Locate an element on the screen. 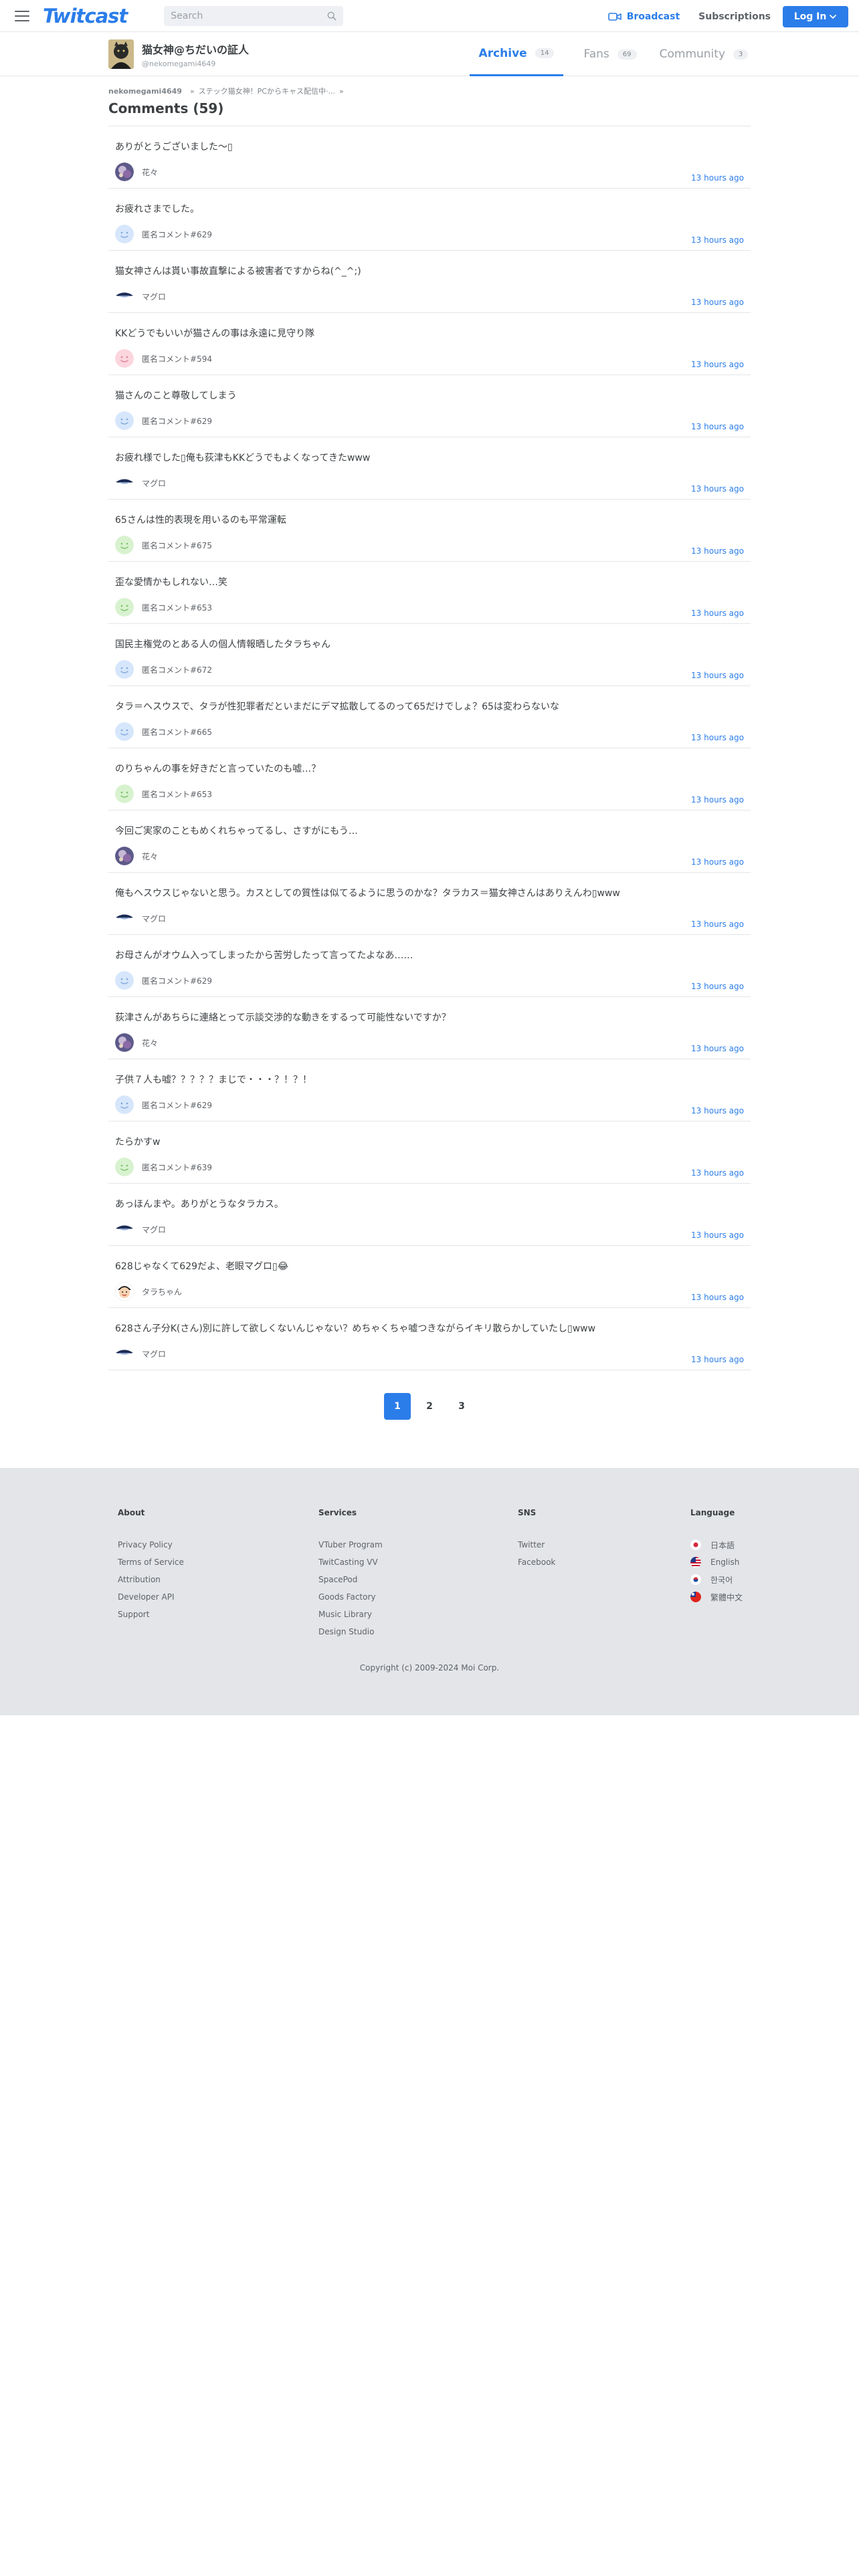  broadcast-link: Broadcast is located at coordinates (644, 16).